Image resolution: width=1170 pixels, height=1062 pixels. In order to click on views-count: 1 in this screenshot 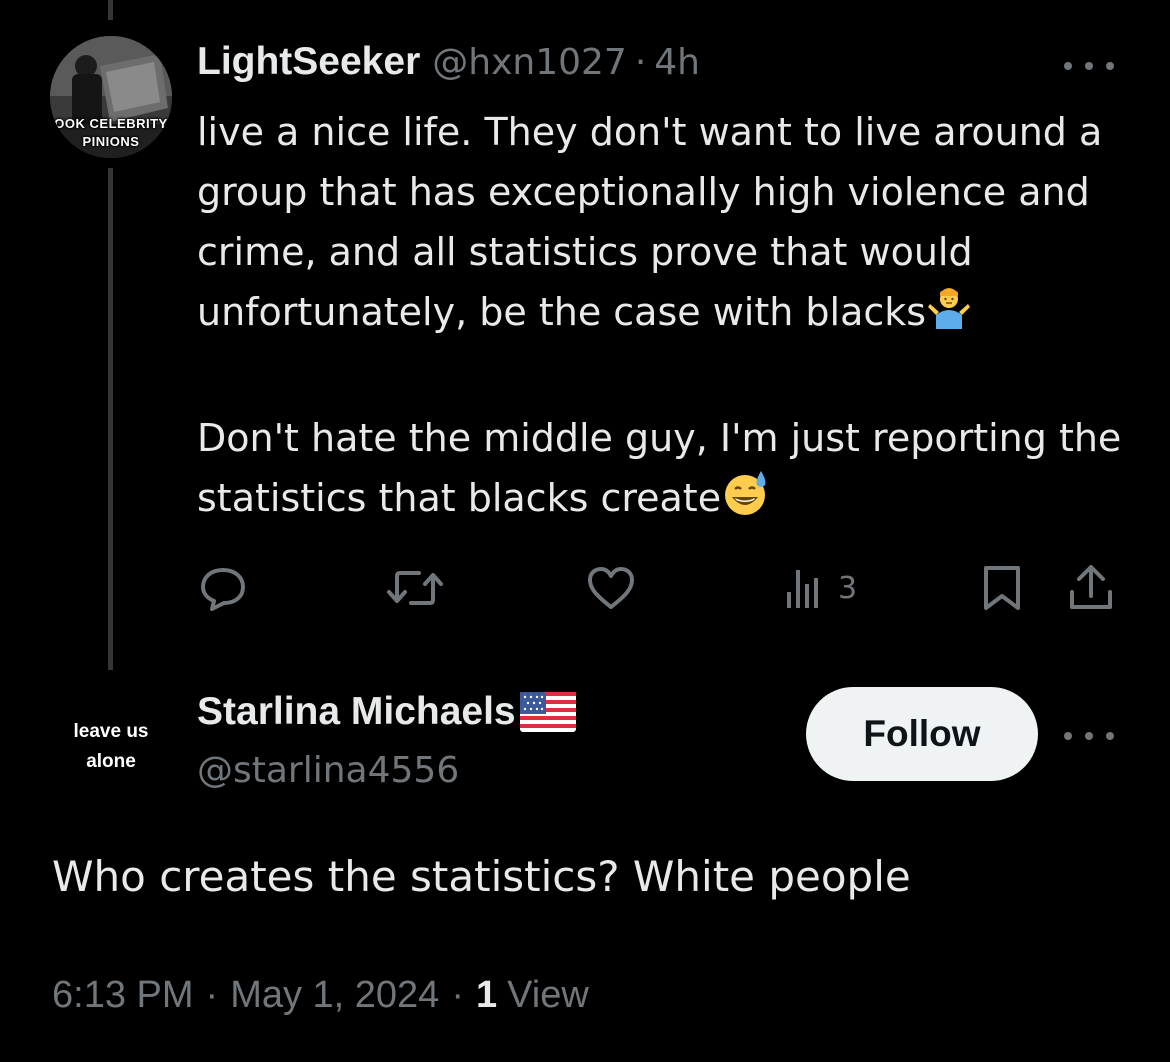, I will do `click(486, 995)`.